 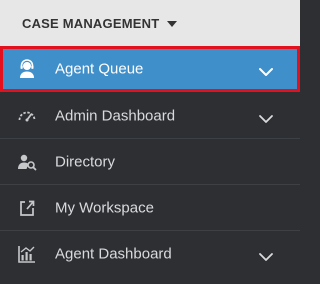 I want to click on speedometer-icon, so click(x=27, y=116).